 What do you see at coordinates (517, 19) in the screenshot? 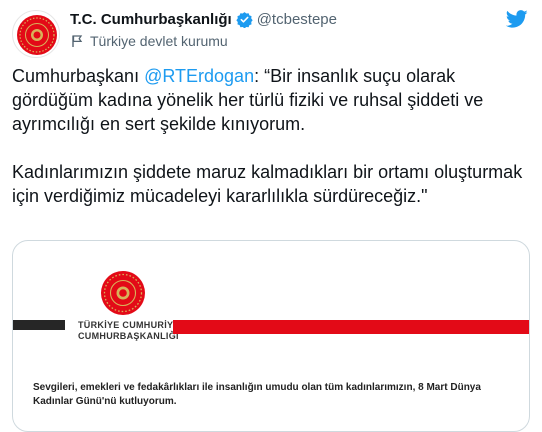
I see `twitter-bird-icon` at bounding box center [517, 19].